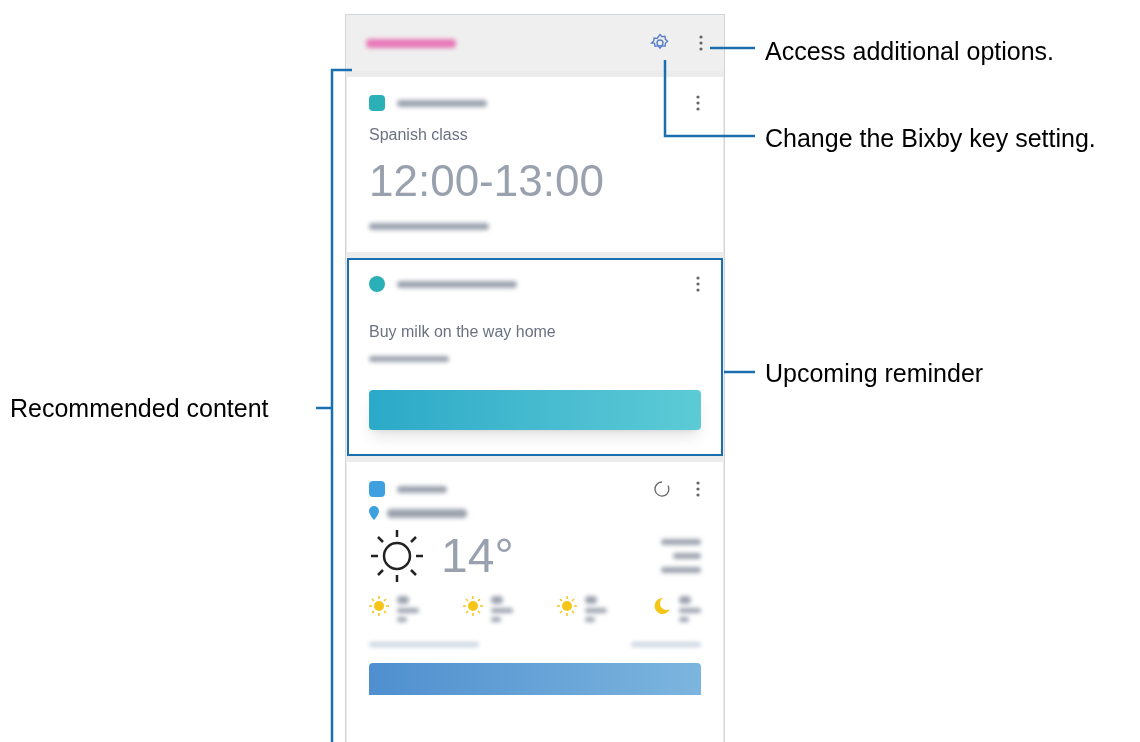 This screenshot has width=1140, height=742. Describe the element at coordinates (397, 556) in the screenshot. I see `sun-outline-icon` at that location.